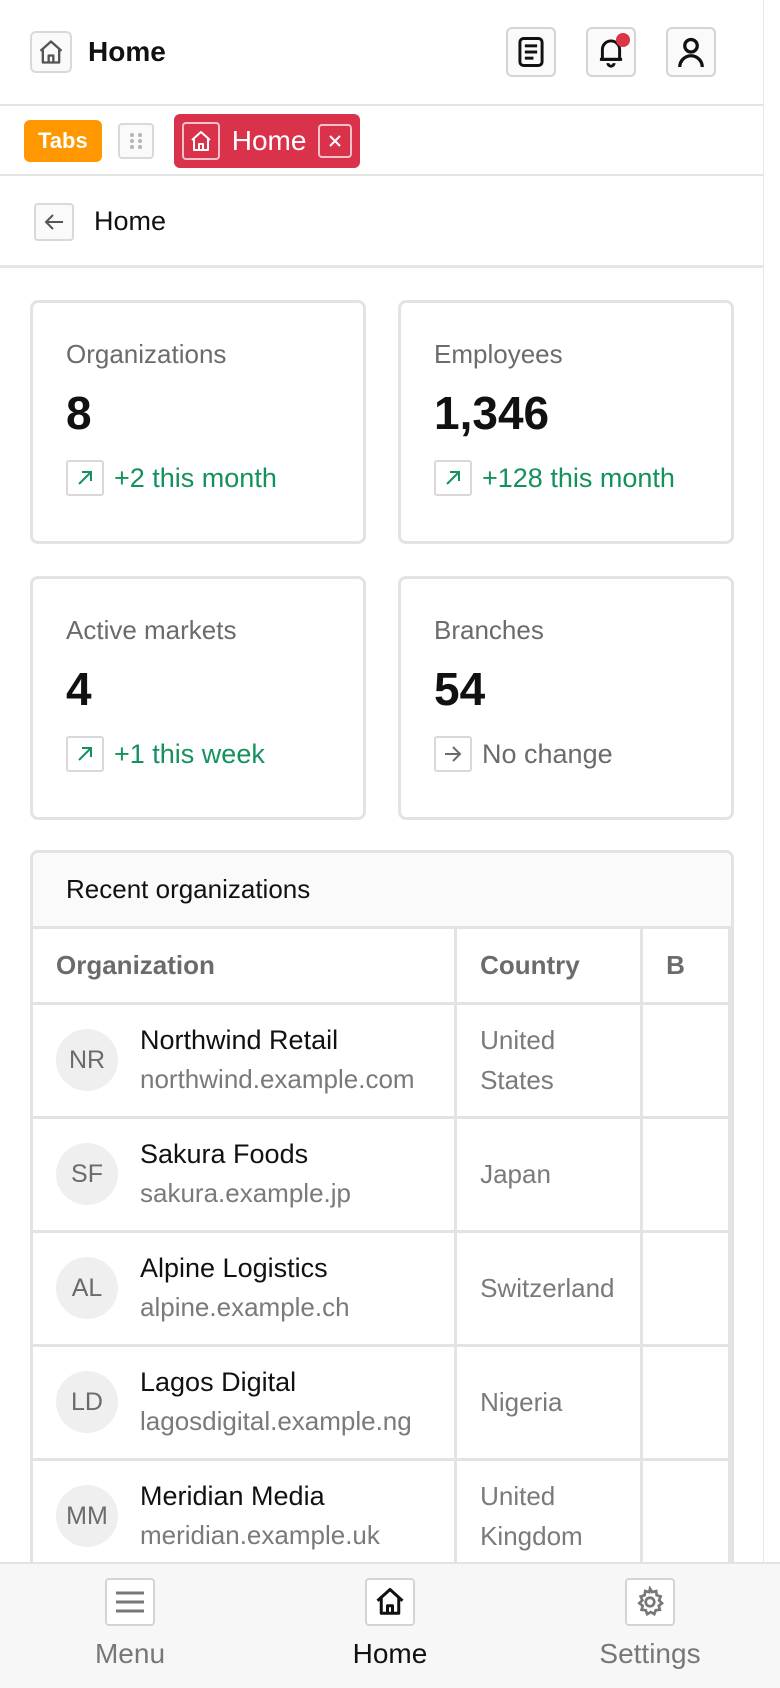  What do you see at coordinates (151, 630) in the screenshot?
I see `stat-label: Active markets` at bounding box center [151, 630].